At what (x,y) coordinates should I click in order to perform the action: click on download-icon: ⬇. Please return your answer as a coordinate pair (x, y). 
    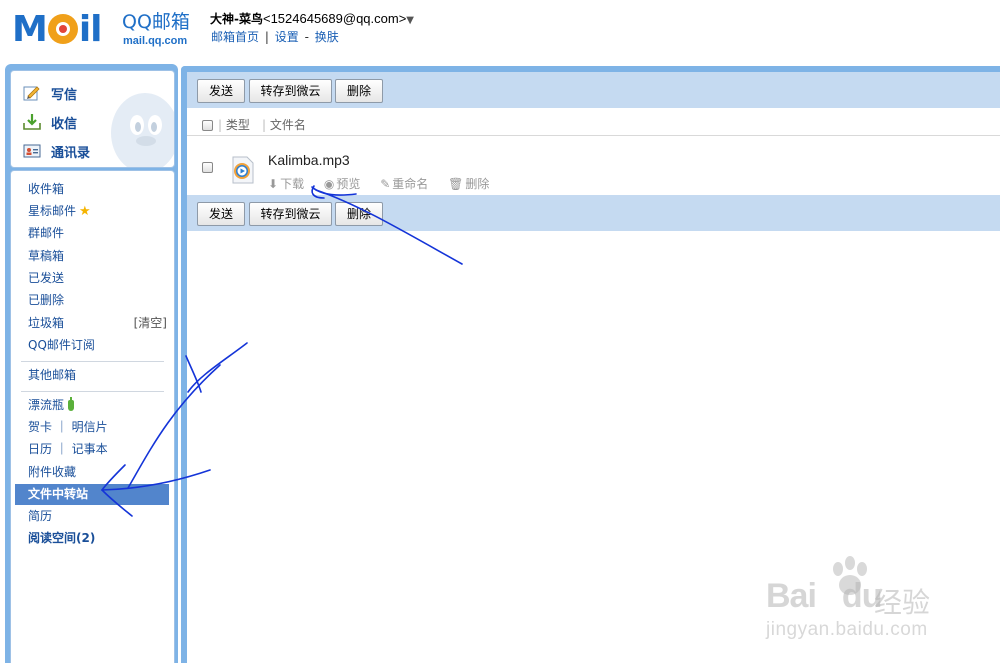
    Looking at the image, I should click on (273, 184).